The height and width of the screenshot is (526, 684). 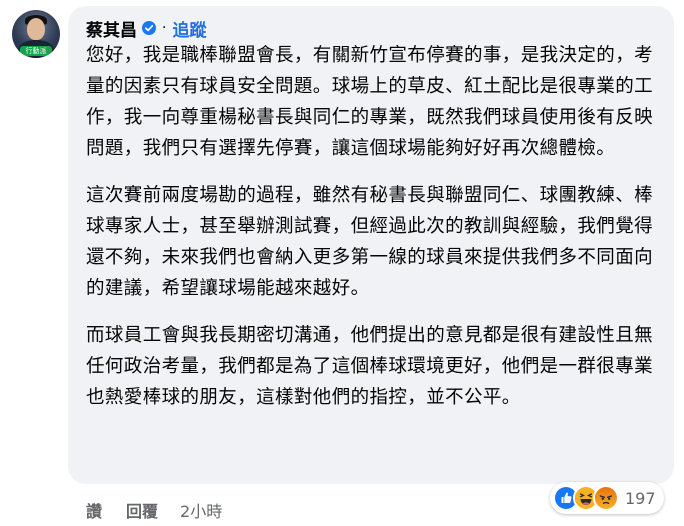 I want to click on reactions-summary: 197, so click(x=607, y=498).